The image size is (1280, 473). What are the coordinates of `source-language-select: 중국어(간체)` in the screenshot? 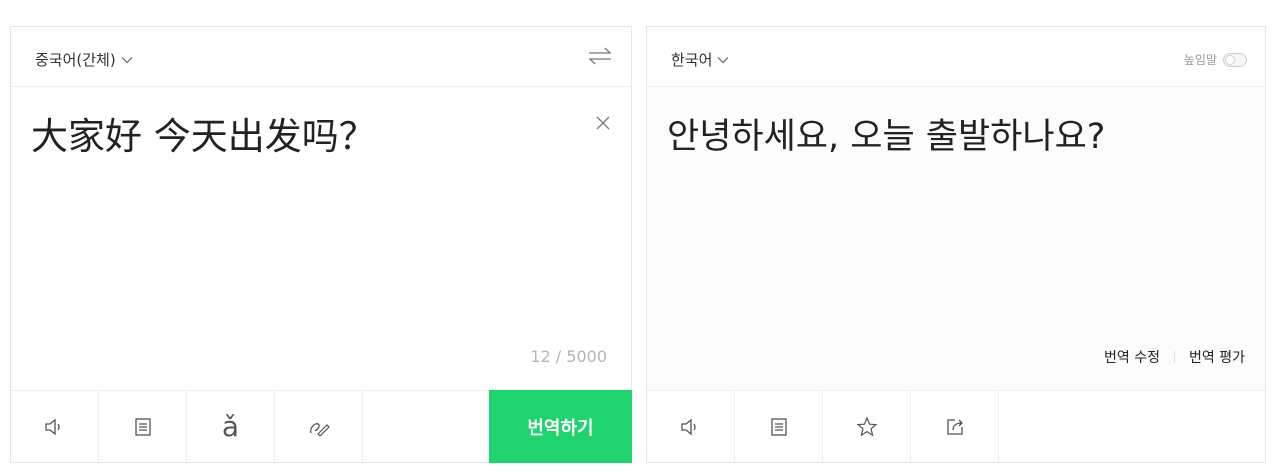 It's located at (84, 59).